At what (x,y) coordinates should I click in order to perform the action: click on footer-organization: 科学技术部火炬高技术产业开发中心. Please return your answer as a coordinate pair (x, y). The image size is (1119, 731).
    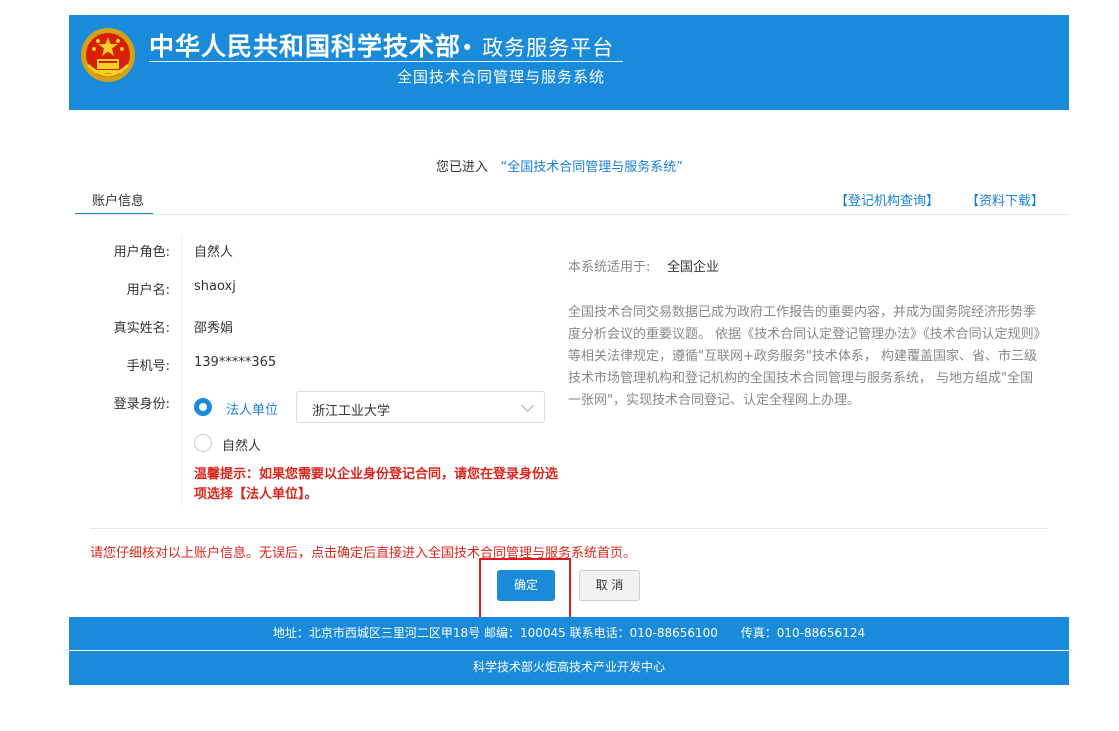
    Looking at the image, I should click on (569, 668).